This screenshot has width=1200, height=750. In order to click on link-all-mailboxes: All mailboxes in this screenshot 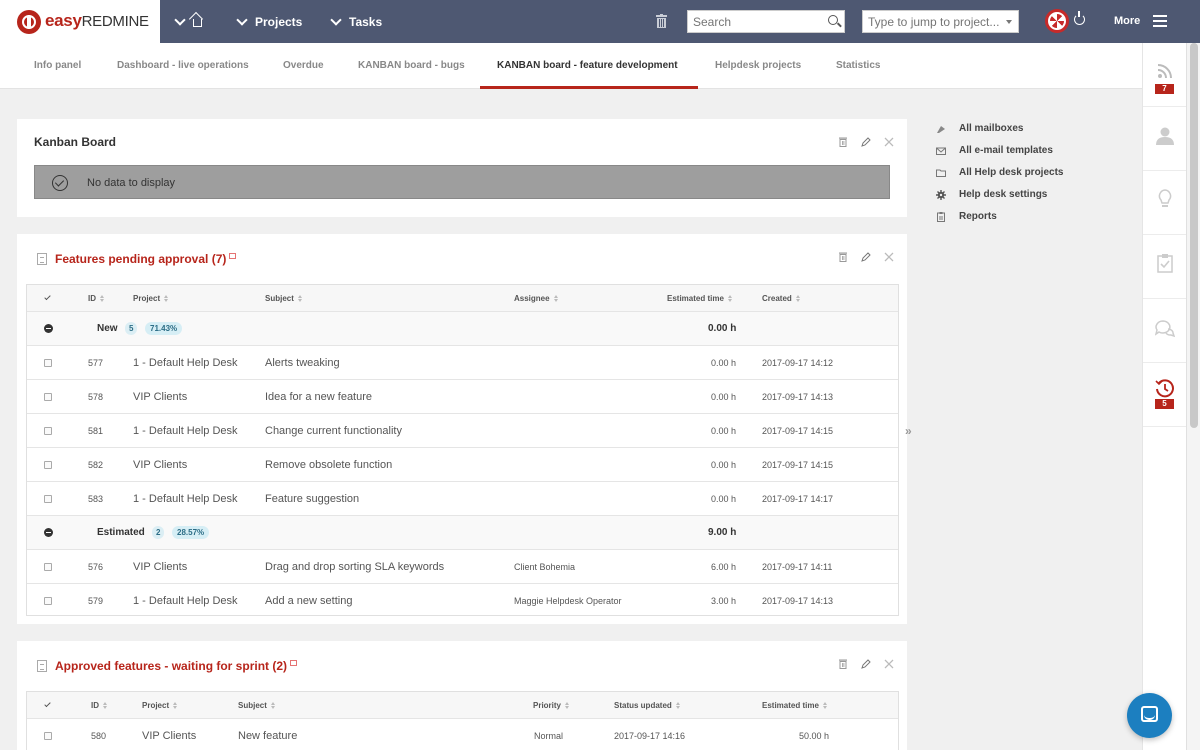, I will do `click(1036, 130)`.